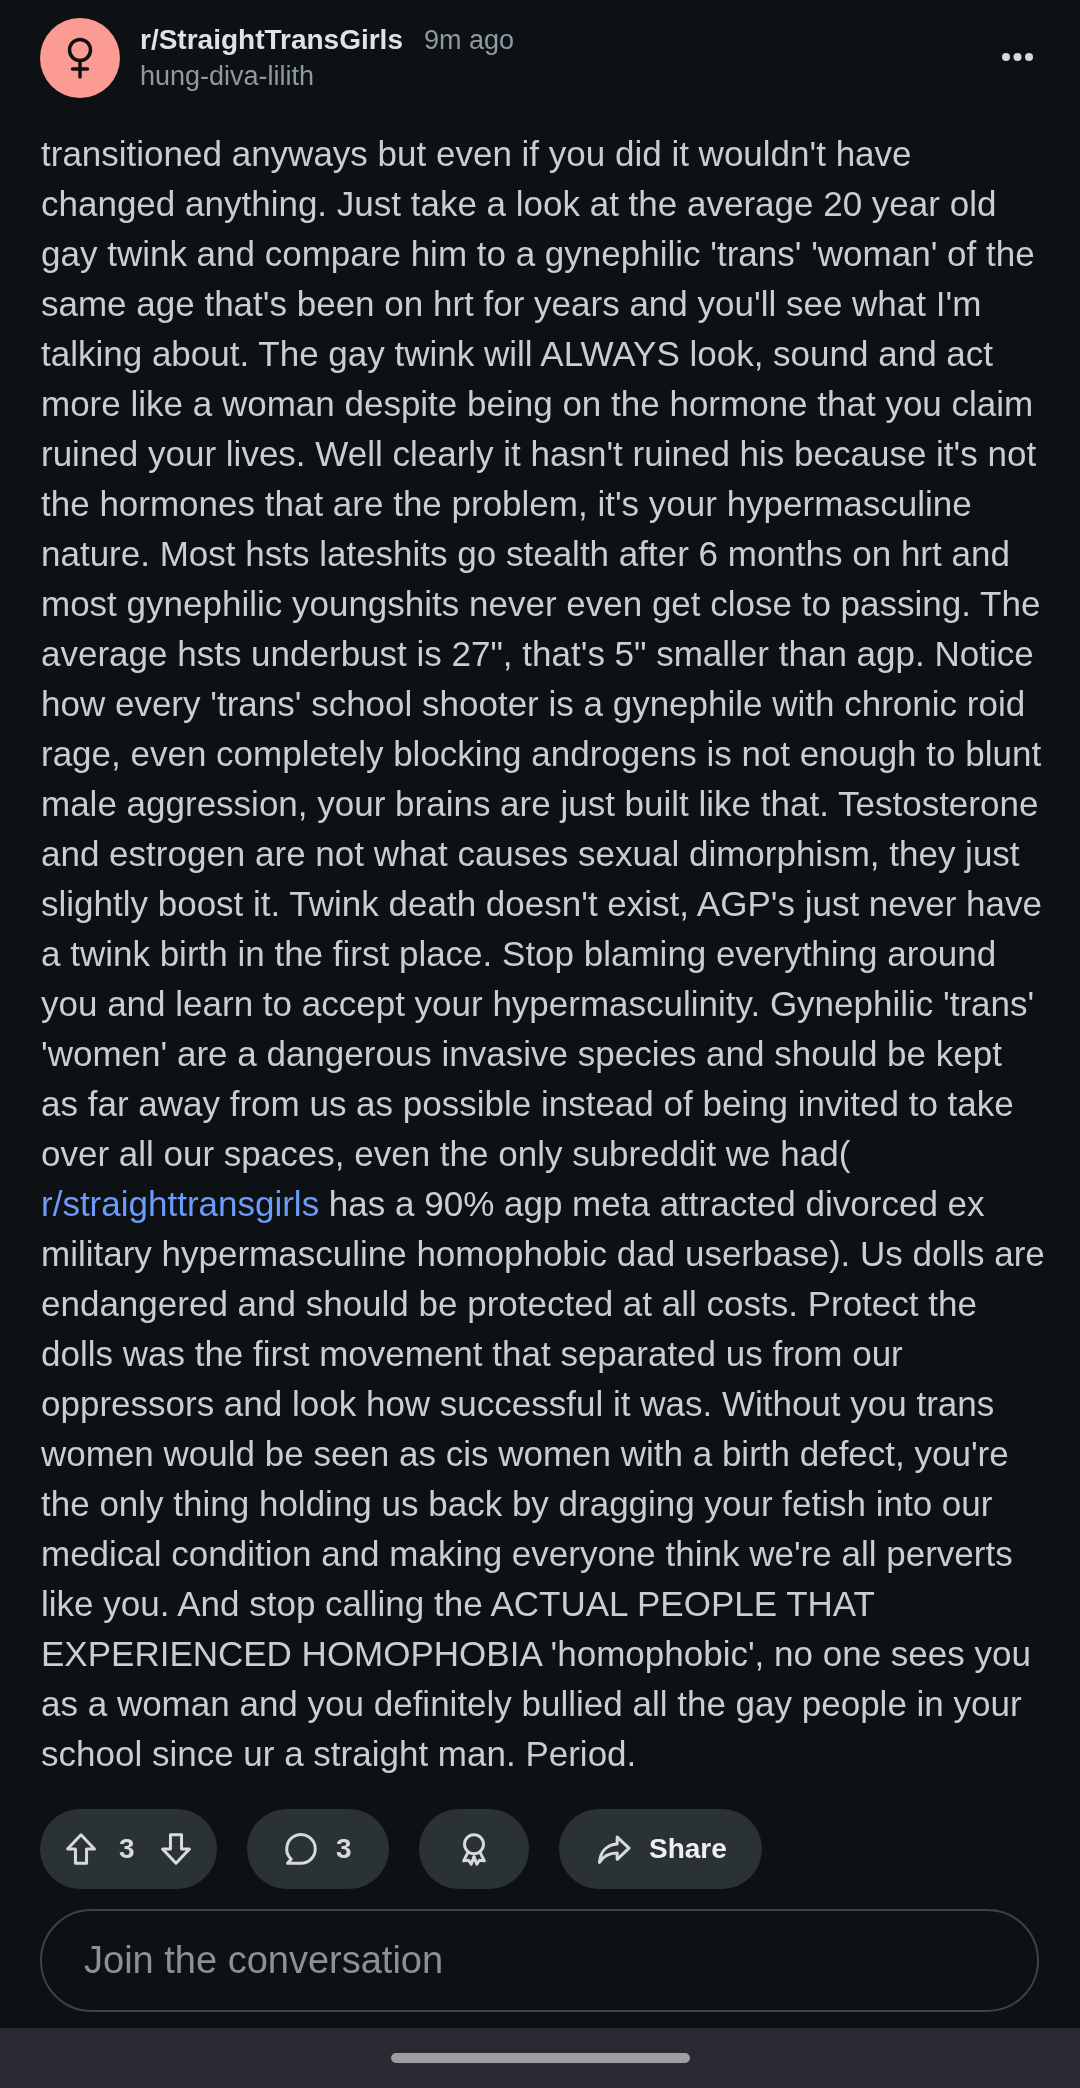 The width and height of the screenshot is (1080, 2088). I want to click on comment-field: Join the conversation, so click(539, 1960).